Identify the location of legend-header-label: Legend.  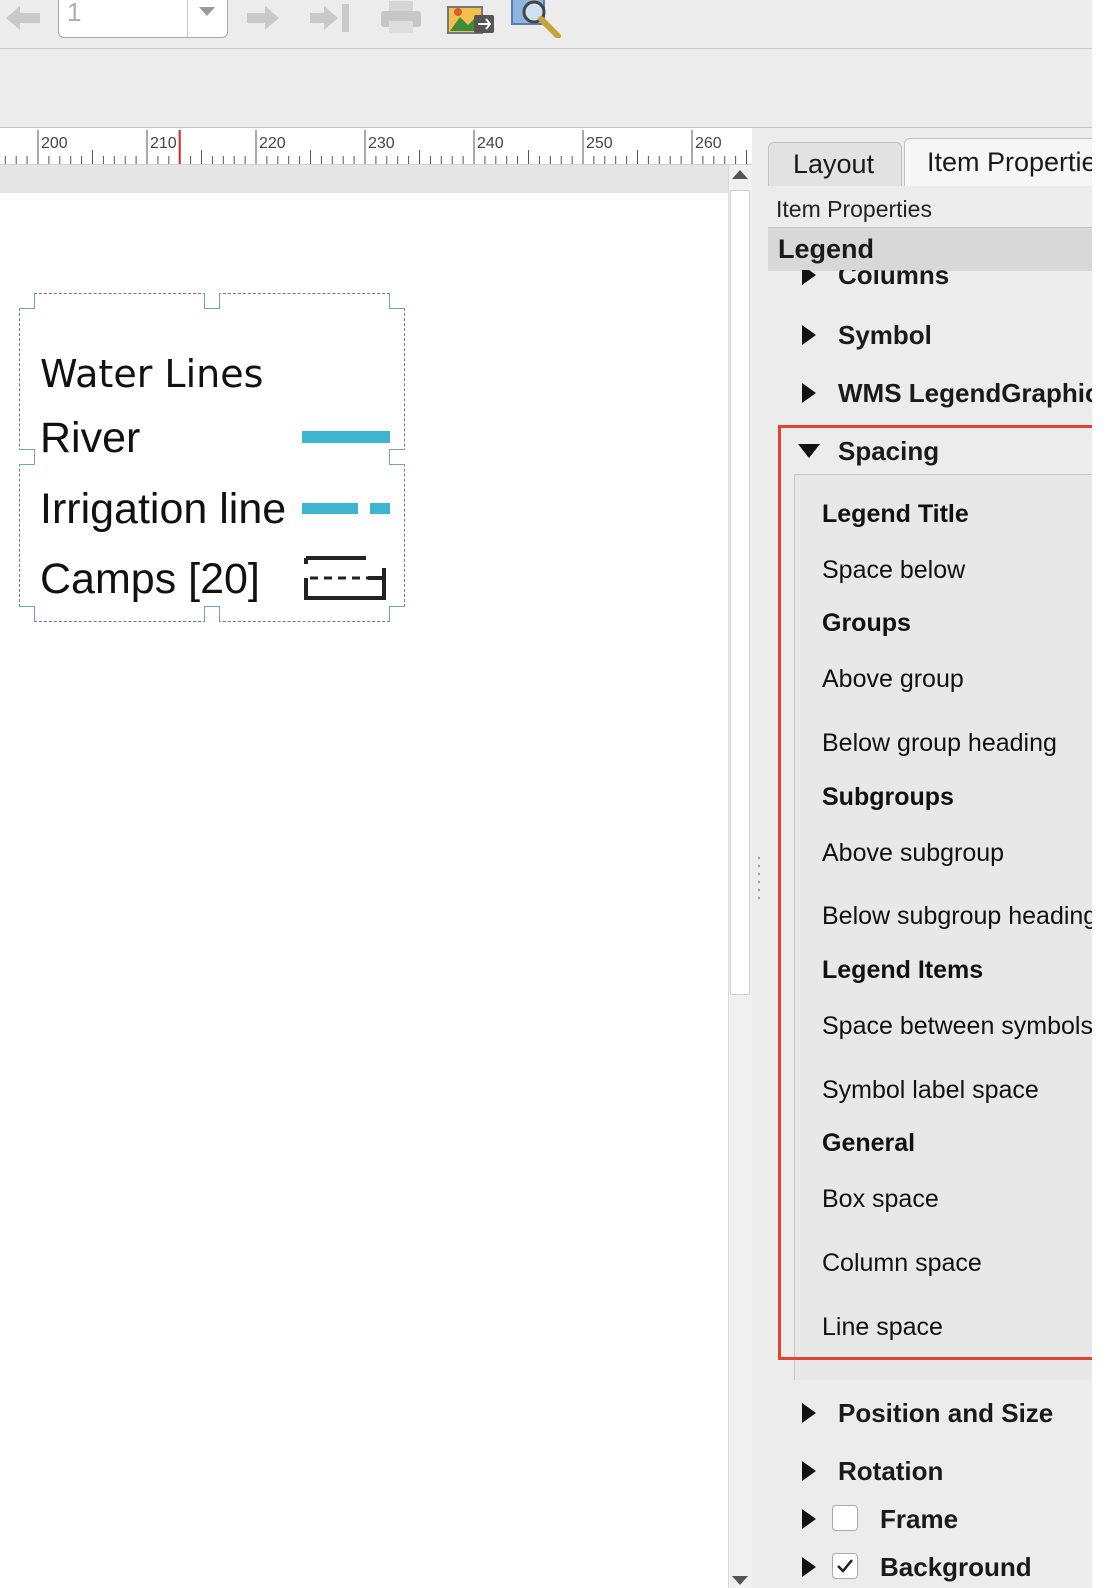
(826, 249).